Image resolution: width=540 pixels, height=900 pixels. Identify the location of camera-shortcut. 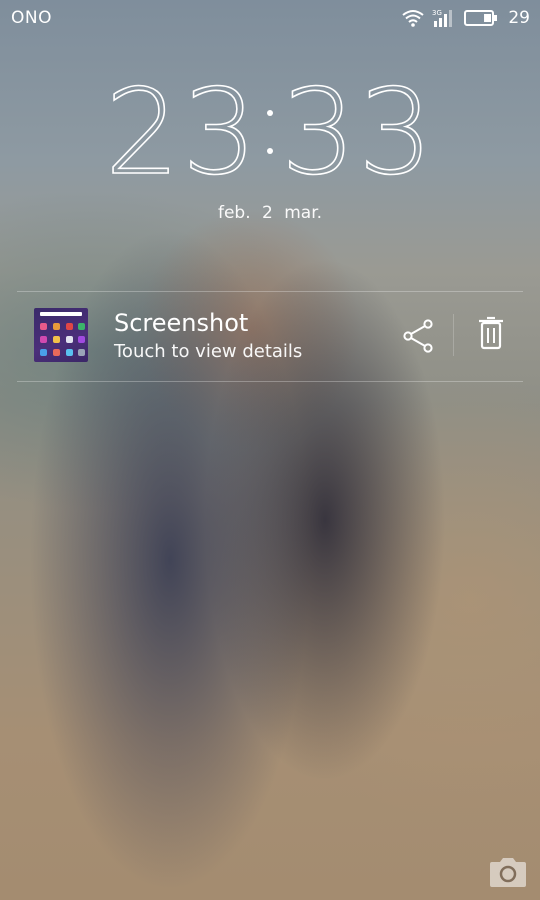
(508, 872).